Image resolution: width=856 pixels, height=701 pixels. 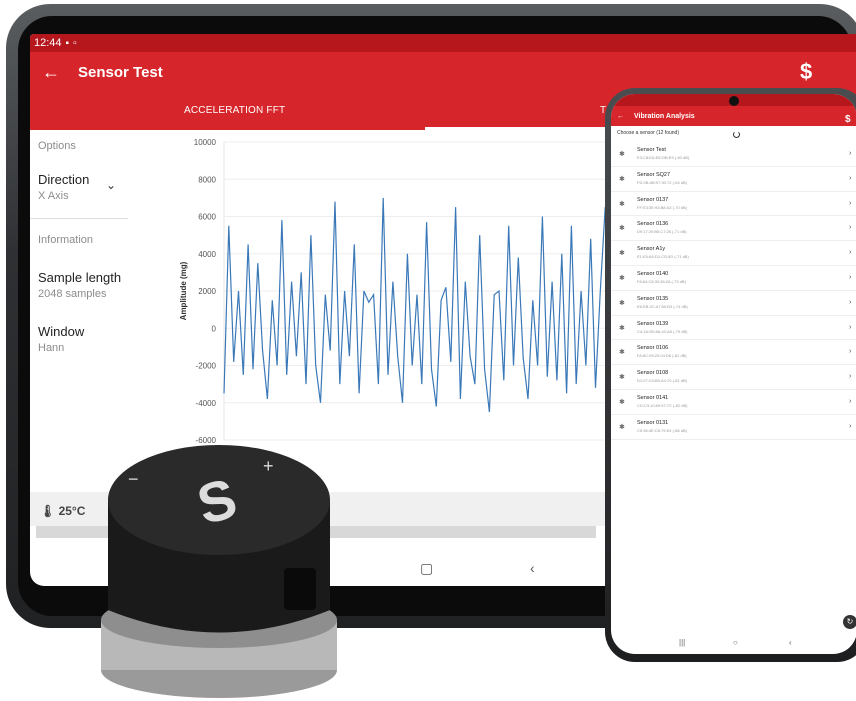 I want to click on sensor-name: Sensor SQ27, so click(x=654, y=174).